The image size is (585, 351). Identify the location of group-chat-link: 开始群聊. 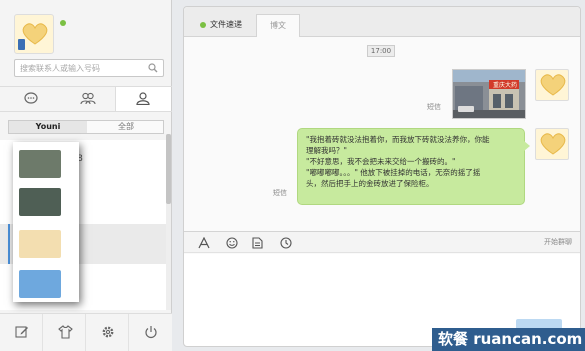
(558, 242).